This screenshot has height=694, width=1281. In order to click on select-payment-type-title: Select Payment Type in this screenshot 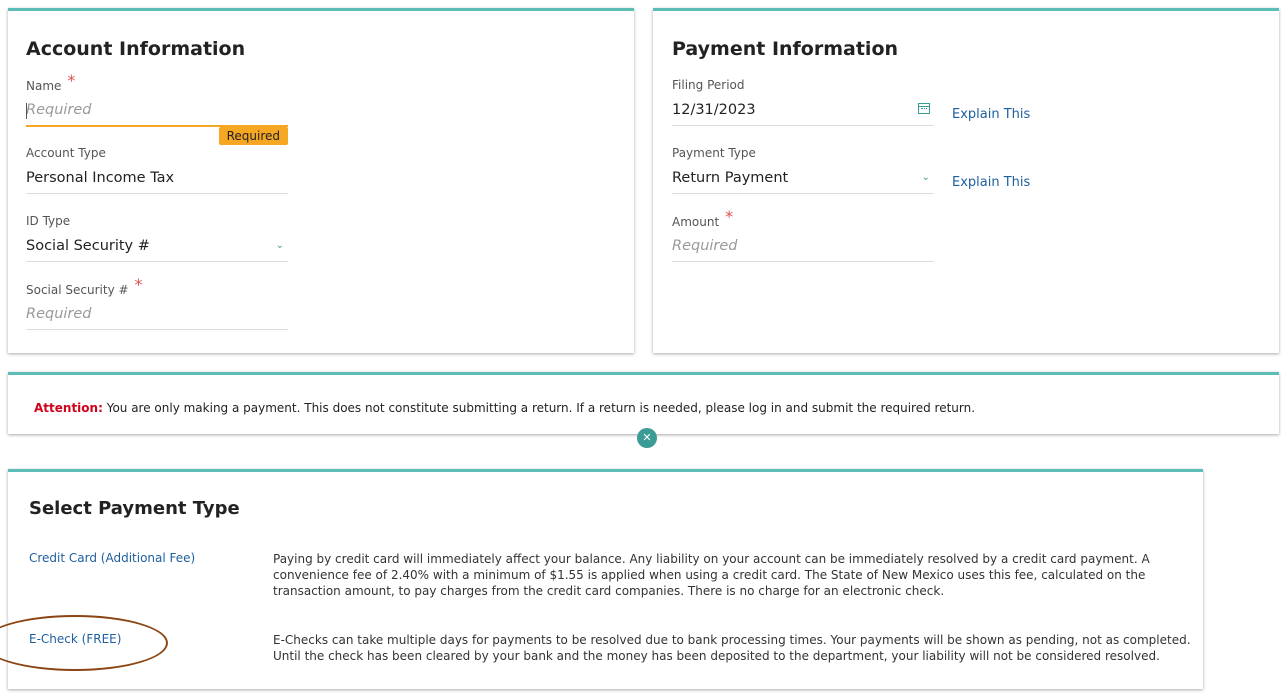, I will do `click(134, 508)`.